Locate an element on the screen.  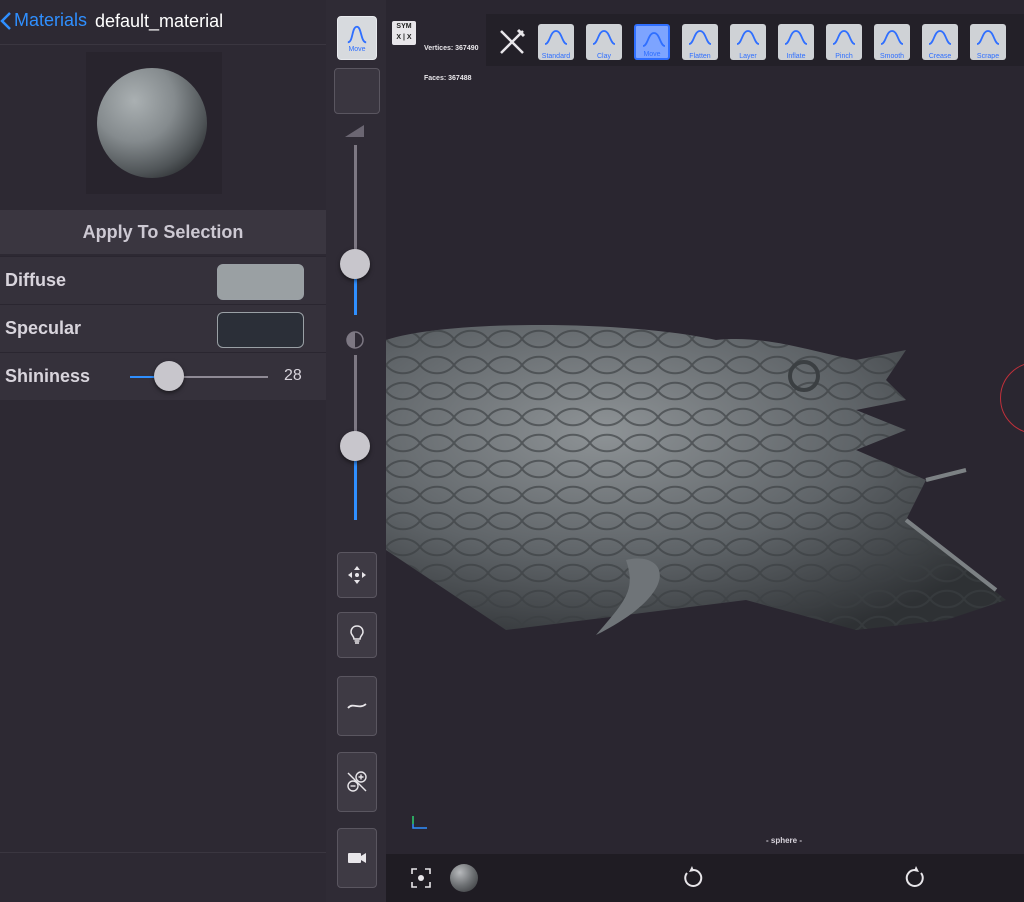
brush-label: Scrape is located at coordinates (988, 56).